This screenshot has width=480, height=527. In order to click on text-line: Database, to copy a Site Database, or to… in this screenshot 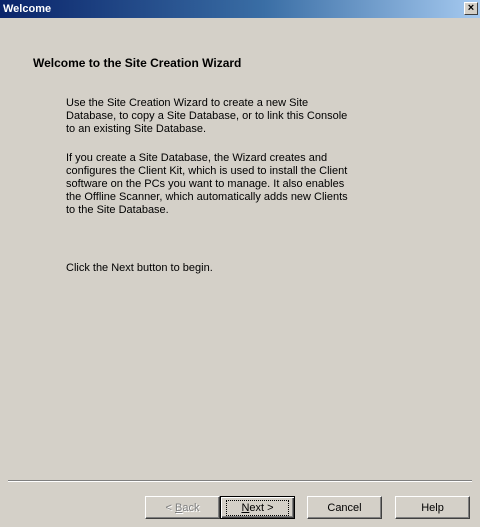, I will do `click(207, 116)`.